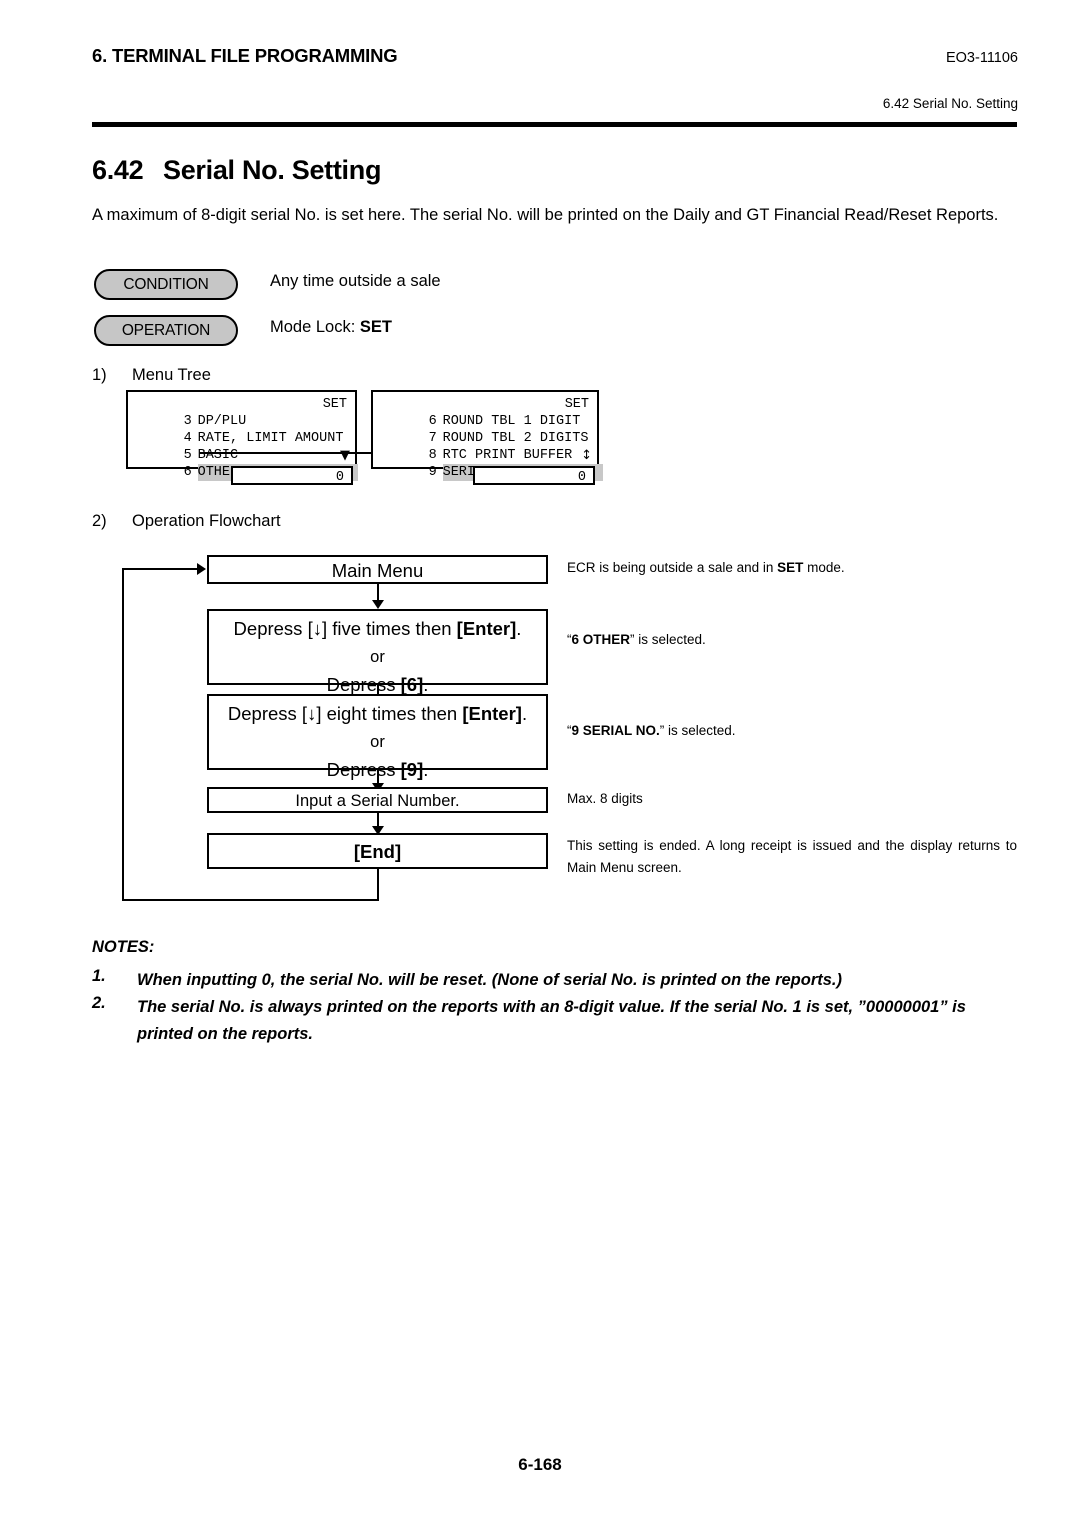 The width and height of the screenshot is (1080, 1528). I want to click on flow-loop-bottom, so click(250, 900).